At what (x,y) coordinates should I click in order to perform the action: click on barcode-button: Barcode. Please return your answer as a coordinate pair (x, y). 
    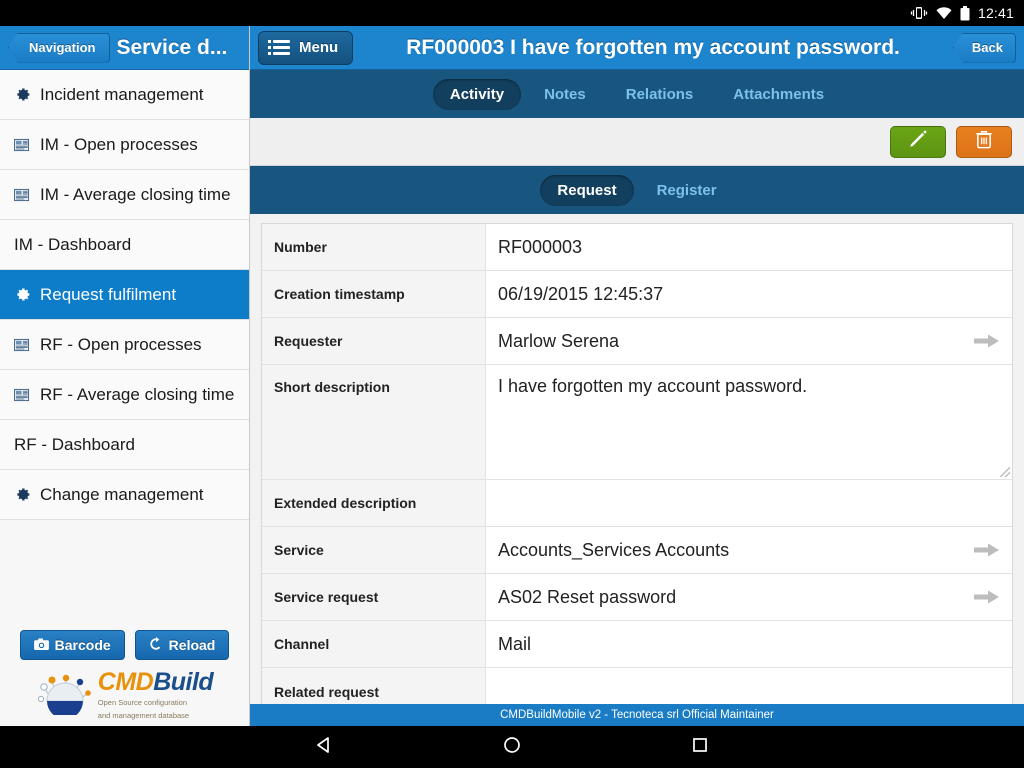
    Looking at the image, I should click on (72, 645).